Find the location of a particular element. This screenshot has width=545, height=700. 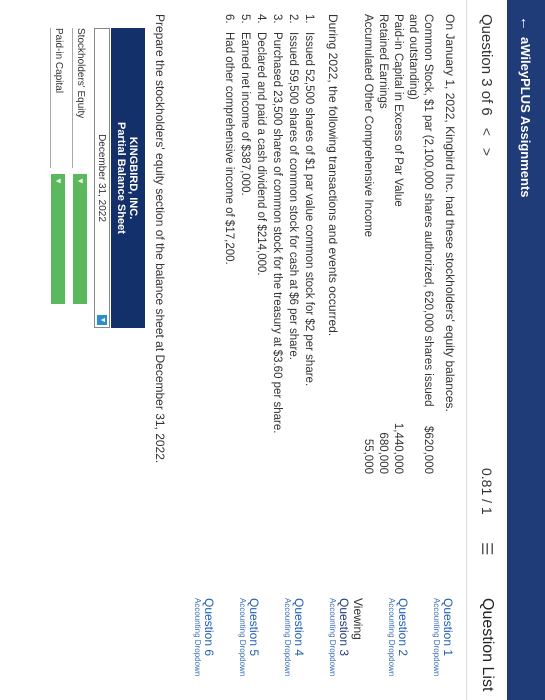

item-number: 1. is located at coordinates (309, 19).